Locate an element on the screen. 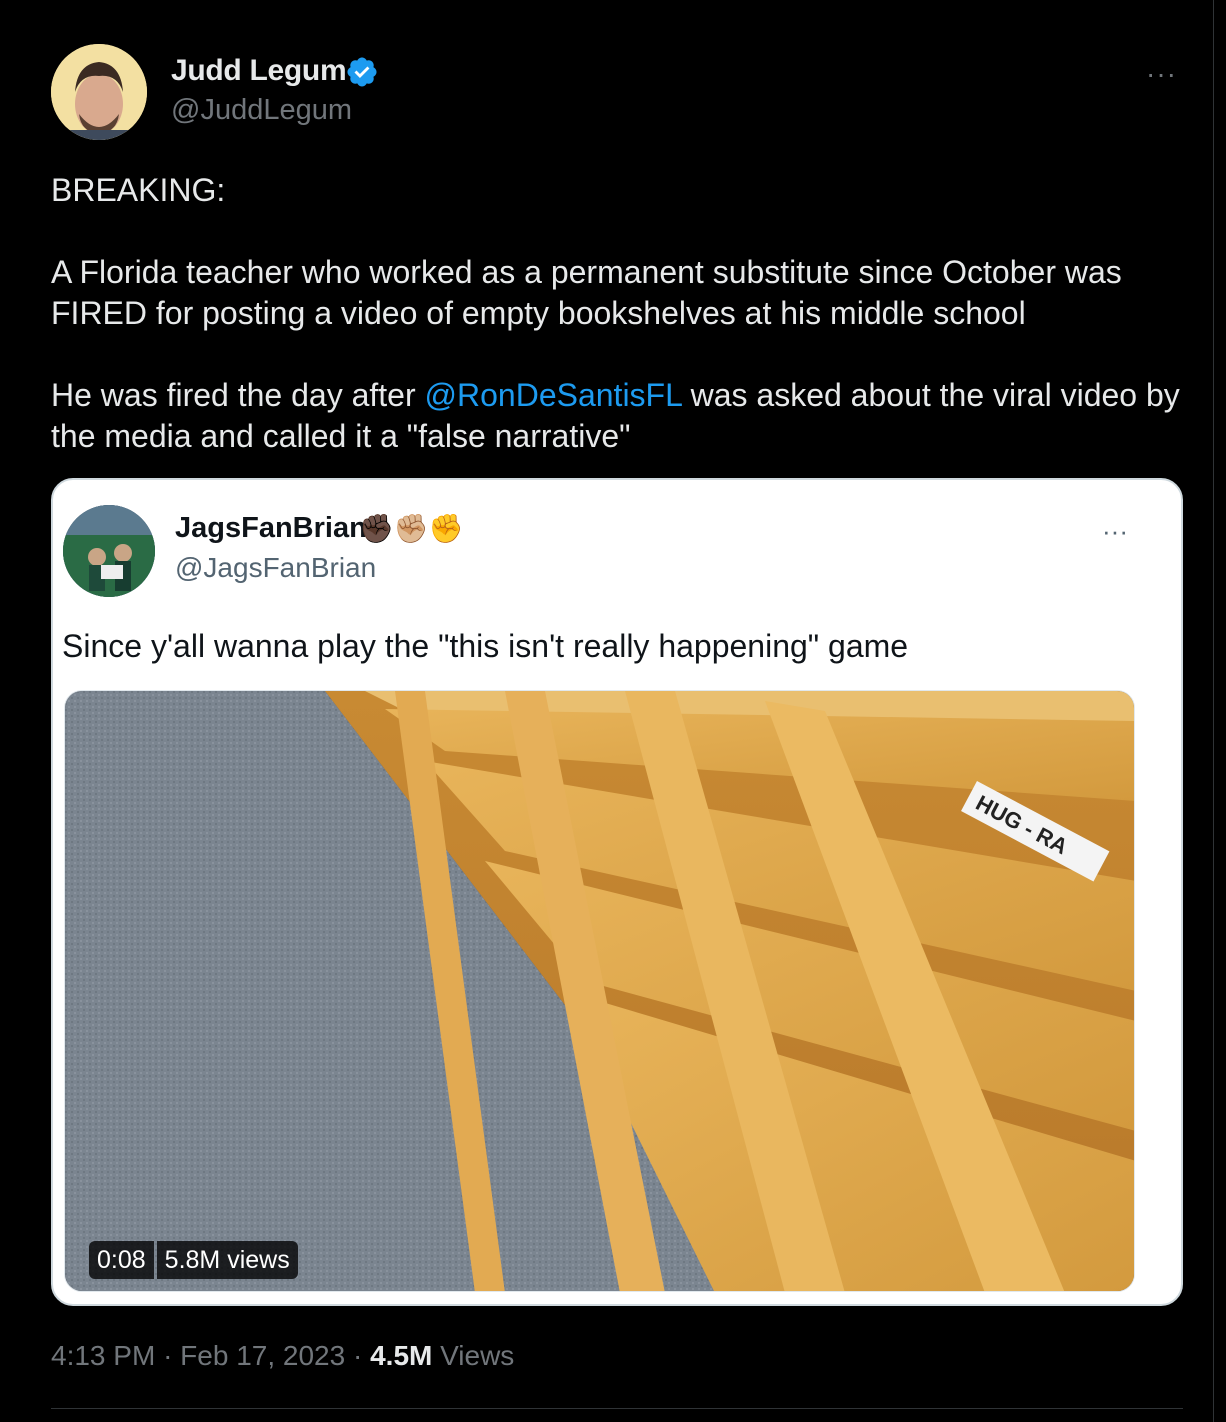 The height and width of the screenshot is (1422, 1226). mention-link: @RonDeSantisFL is located at coordinates (553, 395).